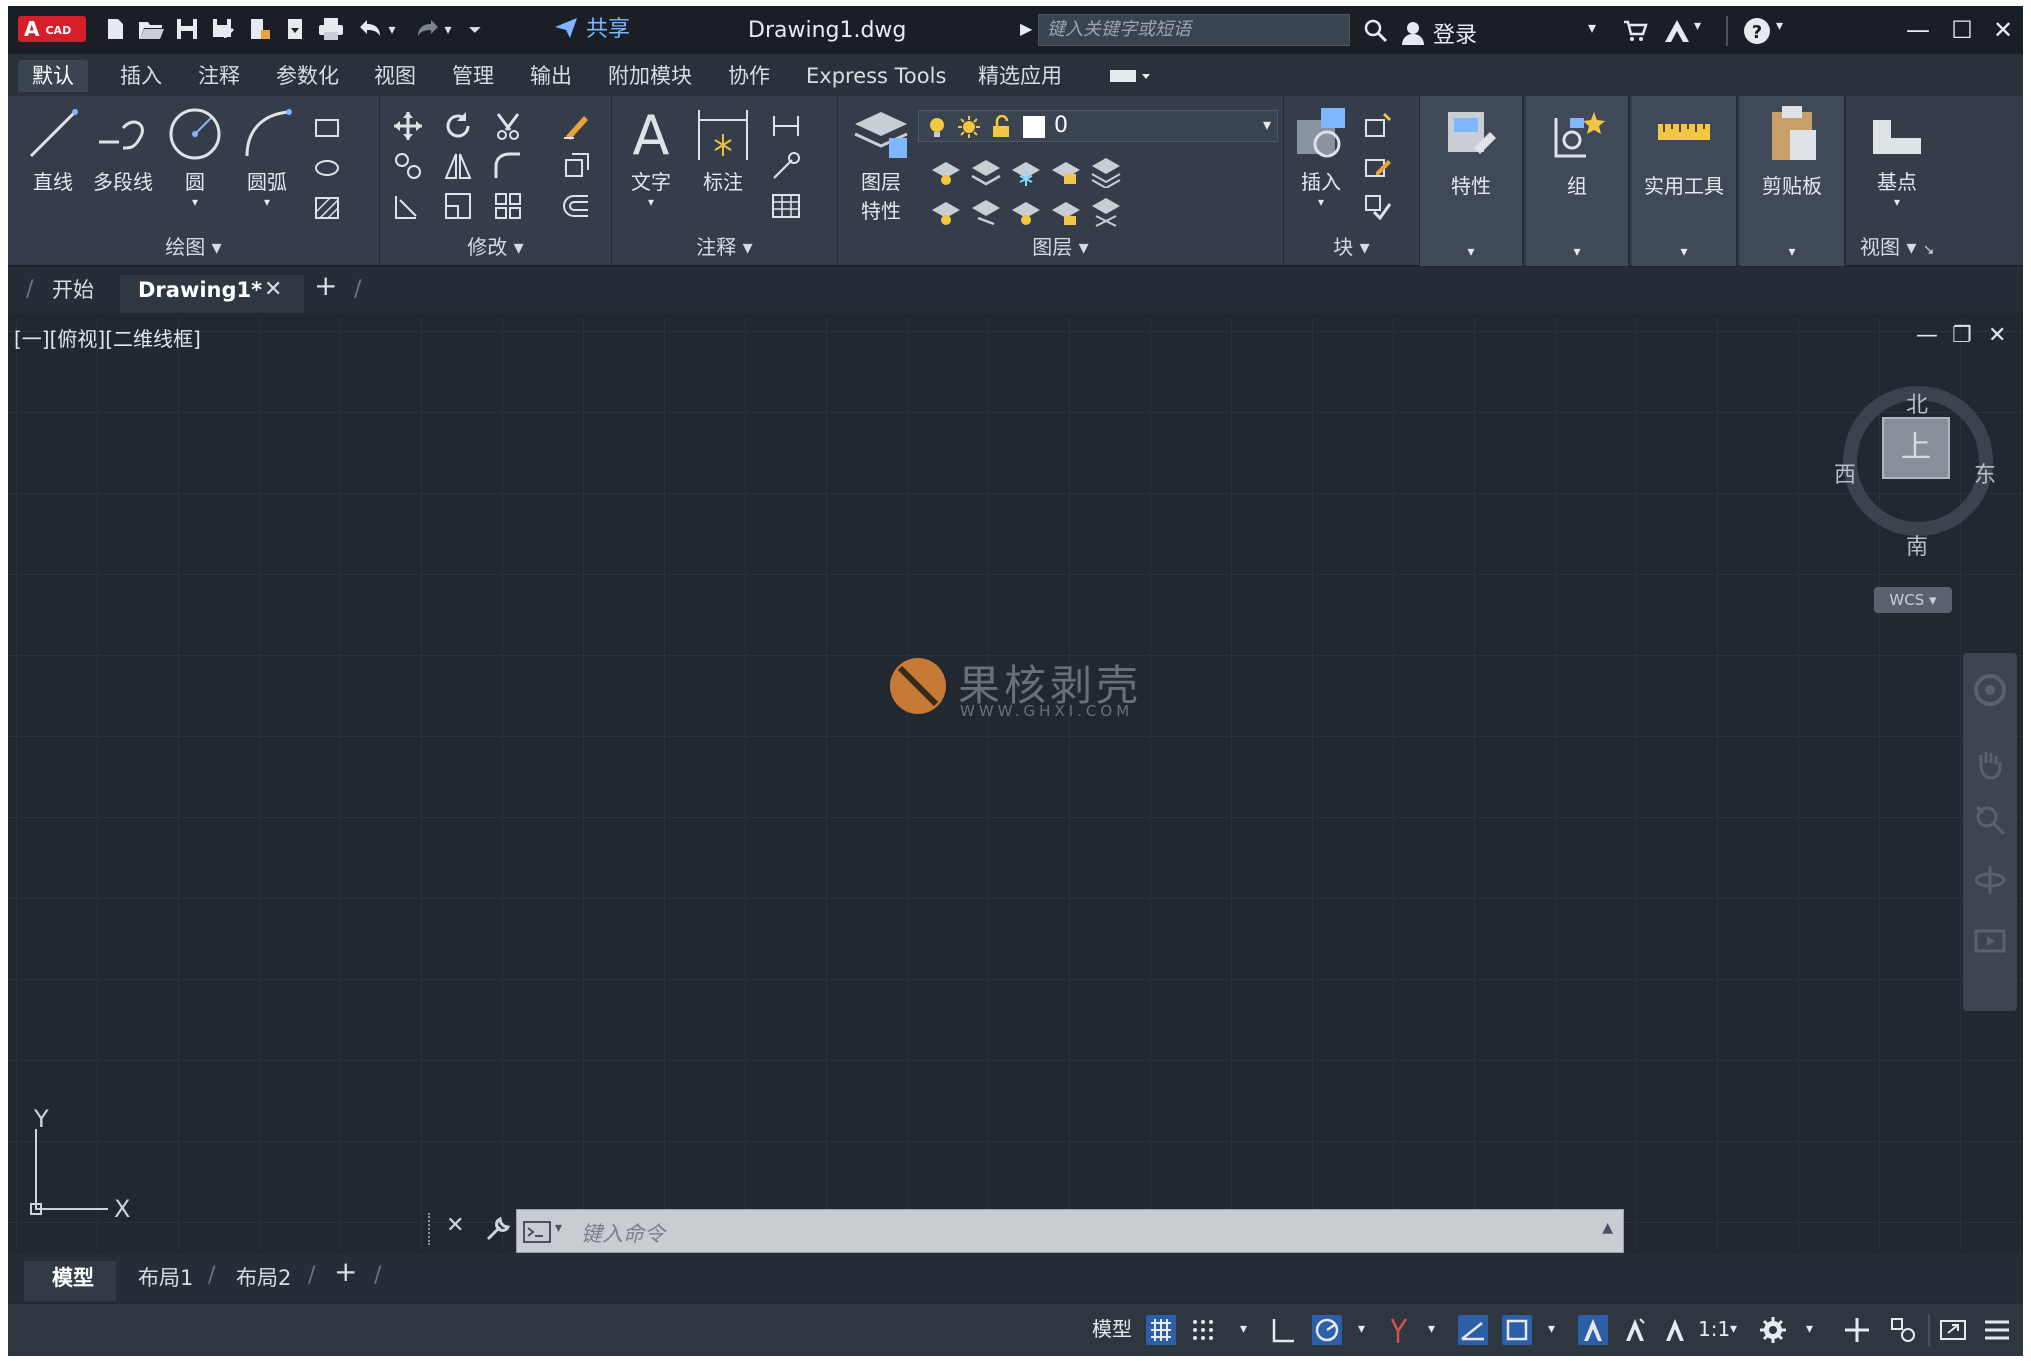 The width and height of the screenshot is (2031, 1361). Describe the element at coordinates (408, 166) in the screenshot. I see `copy-icon` at that location.